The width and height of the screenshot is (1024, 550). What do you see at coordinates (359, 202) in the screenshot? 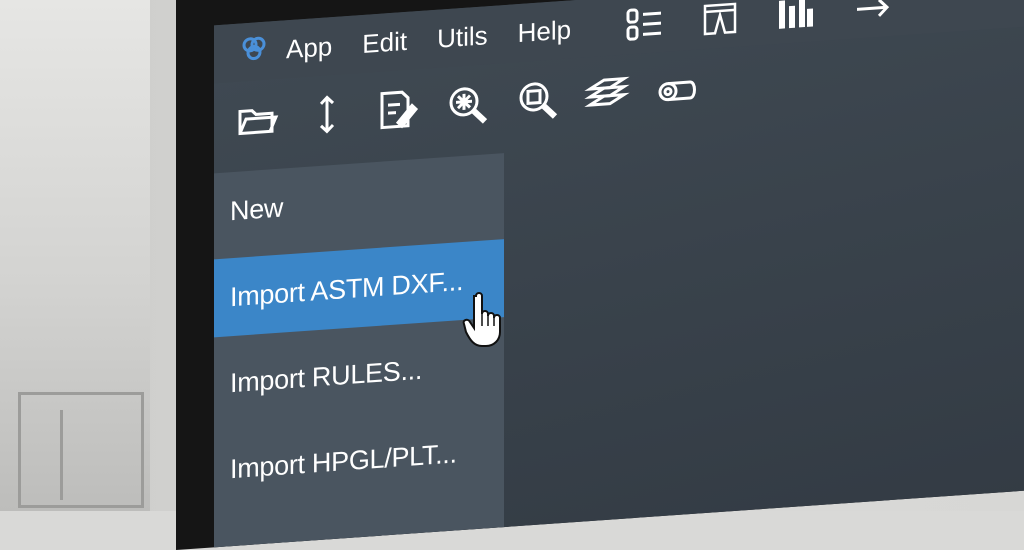
I see `menu-item-new: New` at bounding box center [359, 202].